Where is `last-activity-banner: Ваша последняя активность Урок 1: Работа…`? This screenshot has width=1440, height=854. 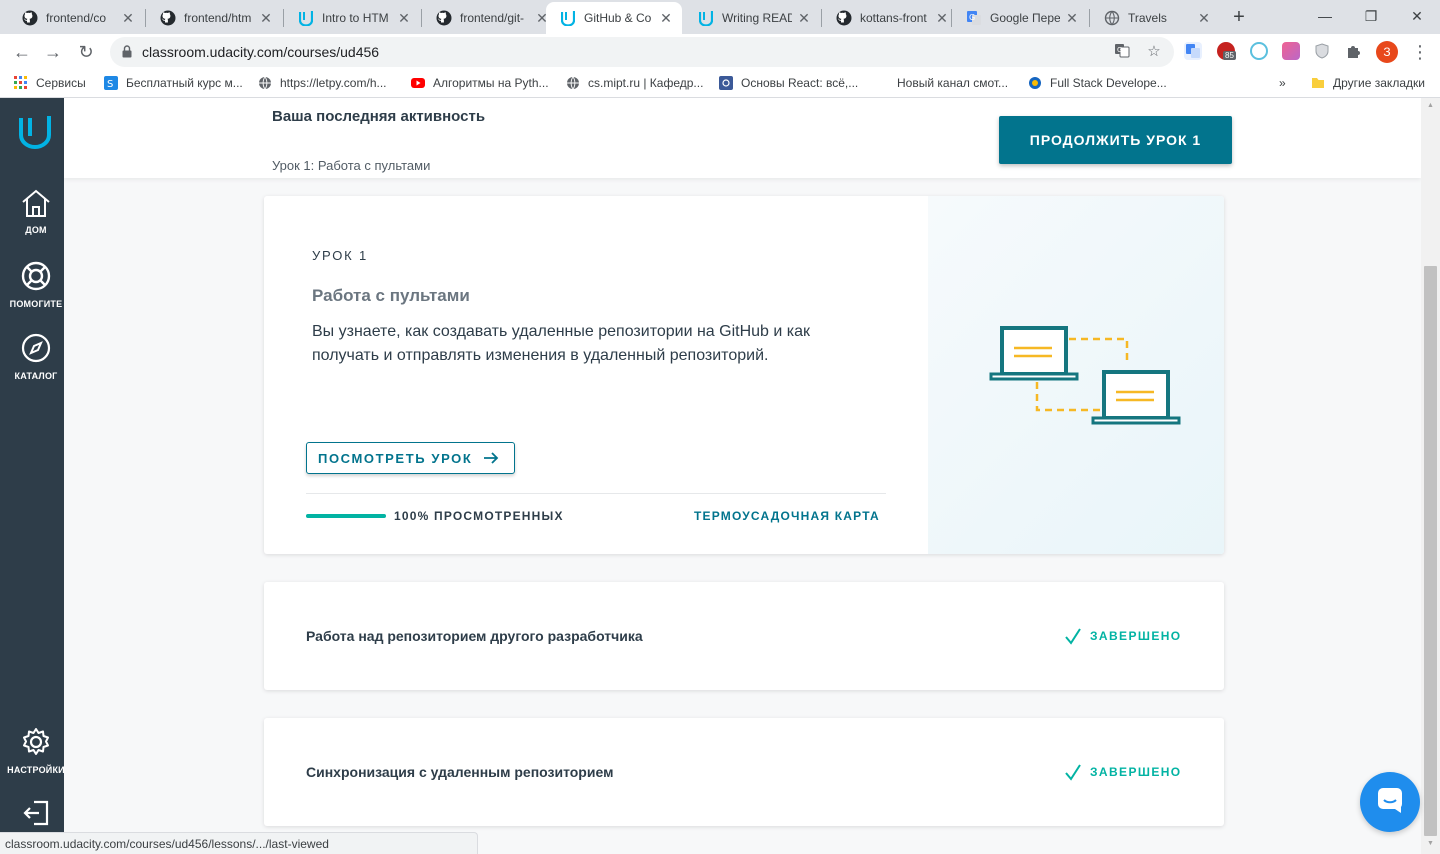 last-activity-banner: Ваша последняя активность Урок 1: Работа… is located at coordinates (742, 138).